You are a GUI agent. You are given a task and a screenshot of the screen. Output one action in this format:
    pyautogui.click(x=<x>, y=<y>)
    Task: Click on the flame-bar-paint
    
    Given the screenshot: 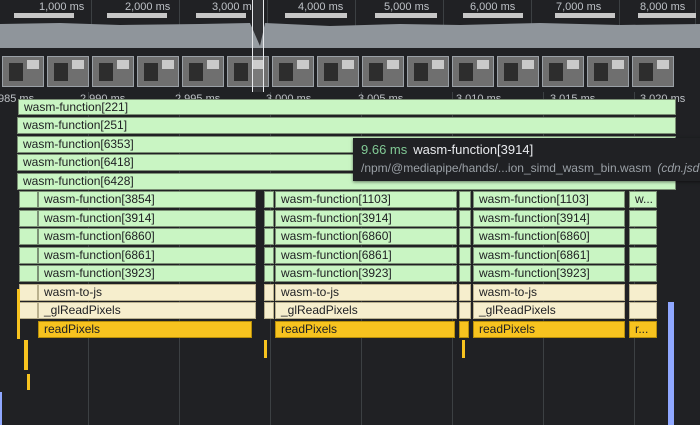 What is the action you would take?
    pyautogui.click(x=464, y=329)
    